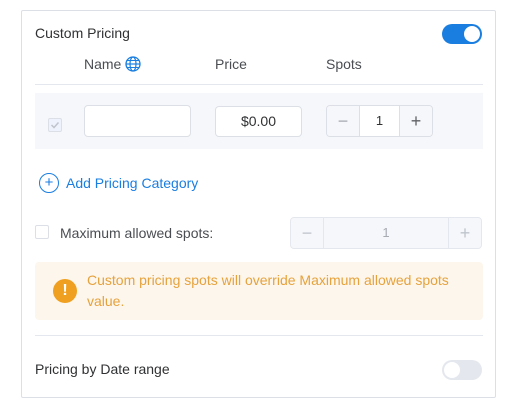 The height and width of the screenshot is (407, 516). What do you see at coordinates (259, 84) in the screenshot?
I see `header-divider` at bounding box center [259, 84].